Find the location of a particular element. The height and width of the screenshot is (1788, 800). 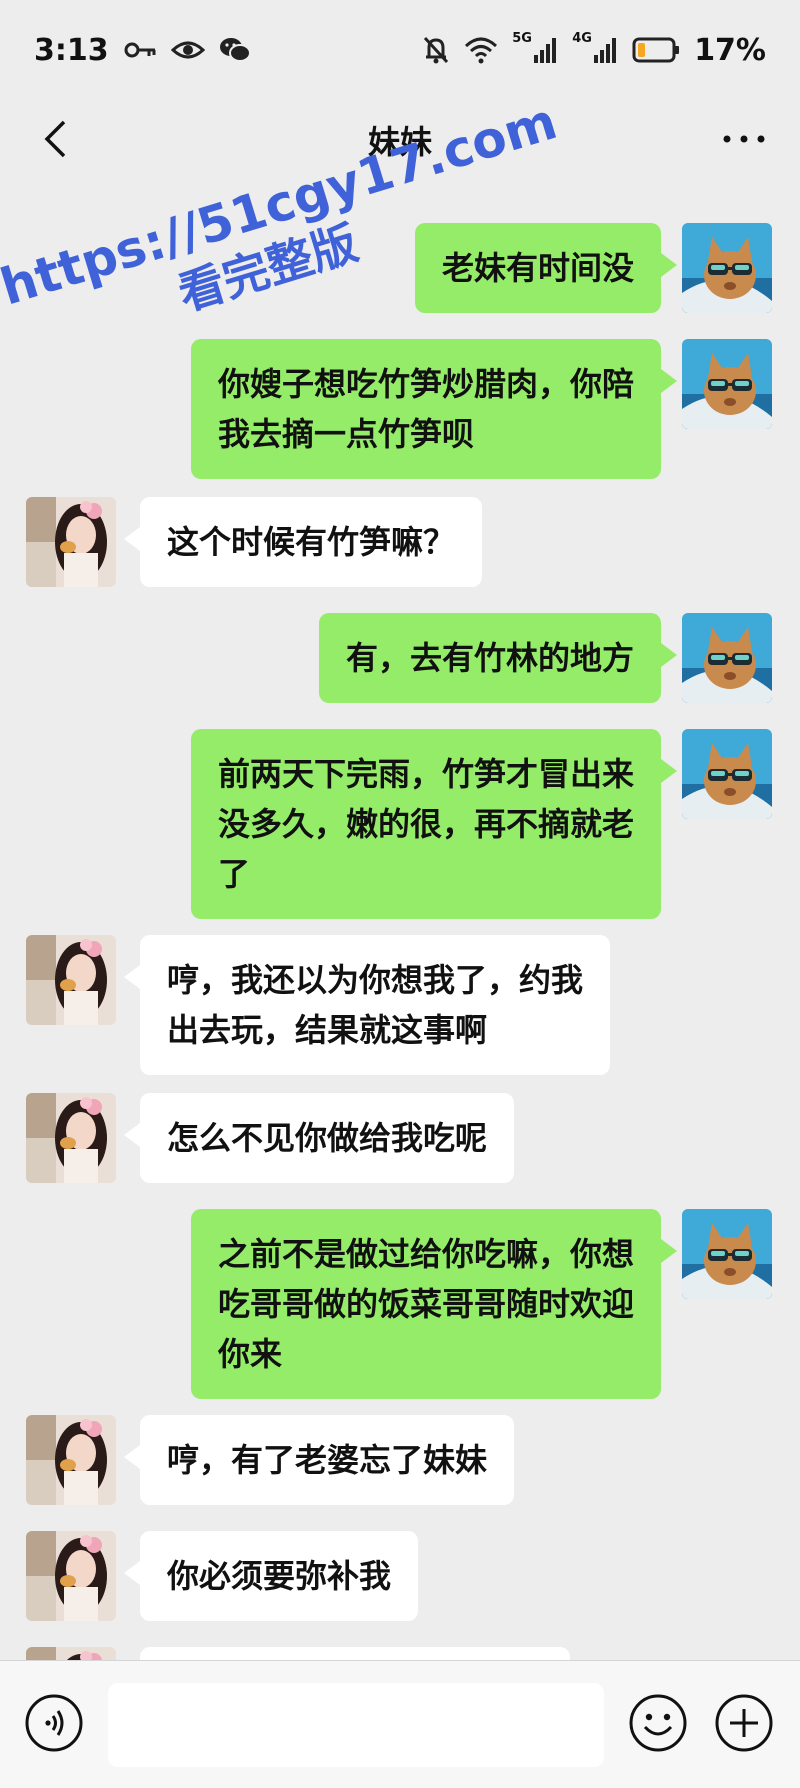

status-left: 3:13 is located at coordinates (142, 50).